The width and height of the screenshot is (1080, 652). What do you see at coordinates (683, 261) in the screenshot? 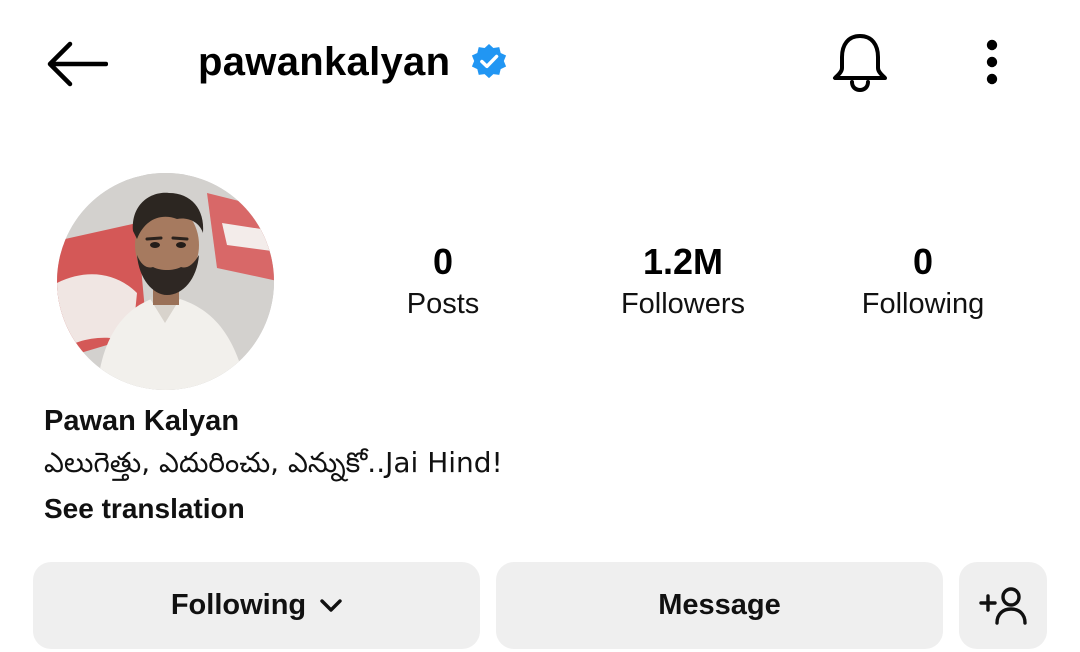
I see `stat-followers-value: 1.2M` at bounding box center [683, 261].